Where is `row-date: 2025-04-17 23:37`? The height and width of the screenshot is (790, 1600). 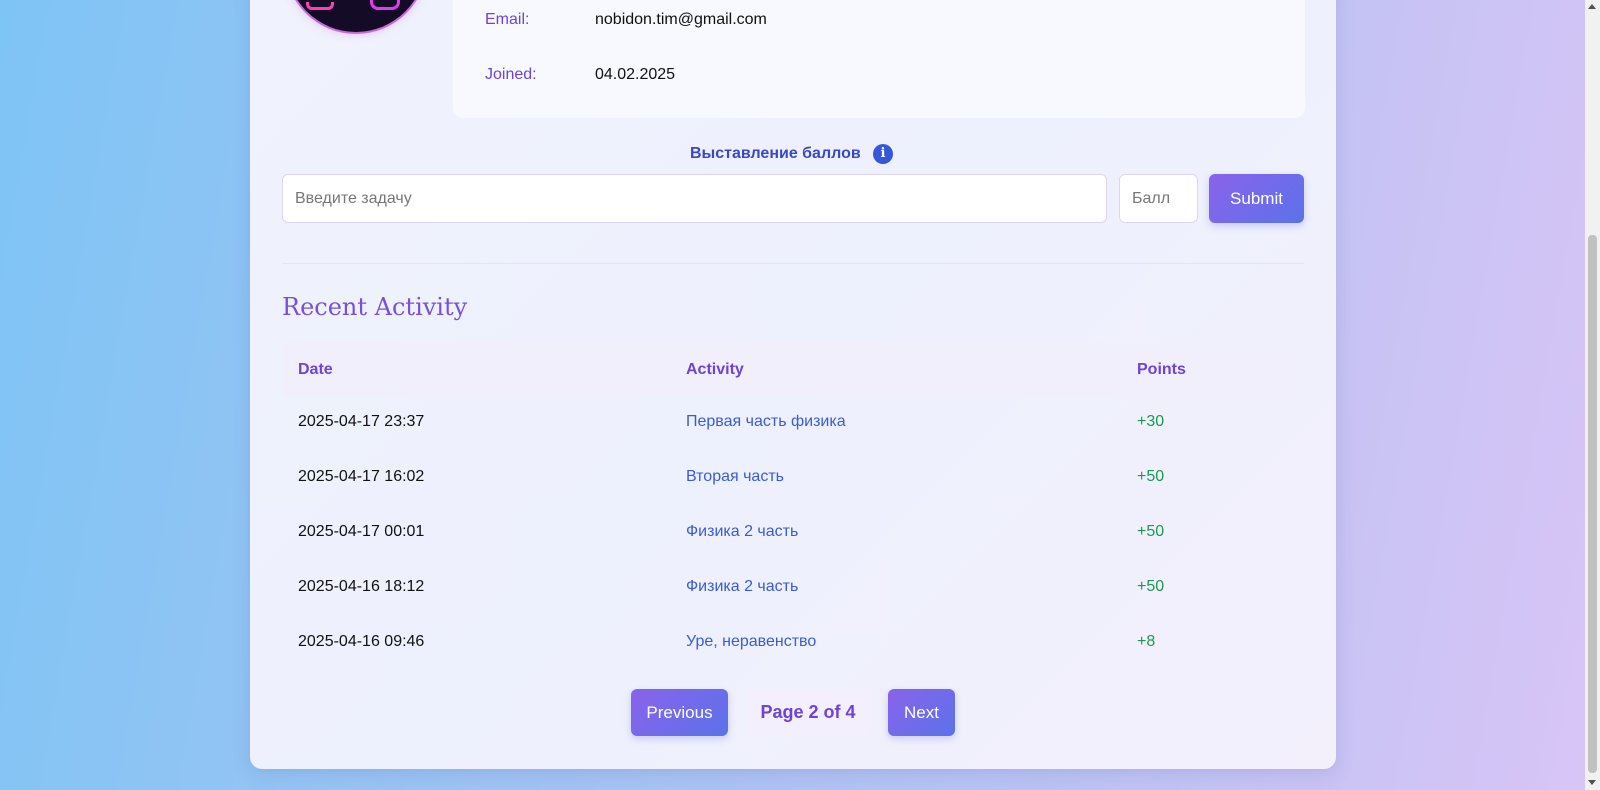 row-date: 2025-04-17 23:37 is located at coordinates (361, 421).